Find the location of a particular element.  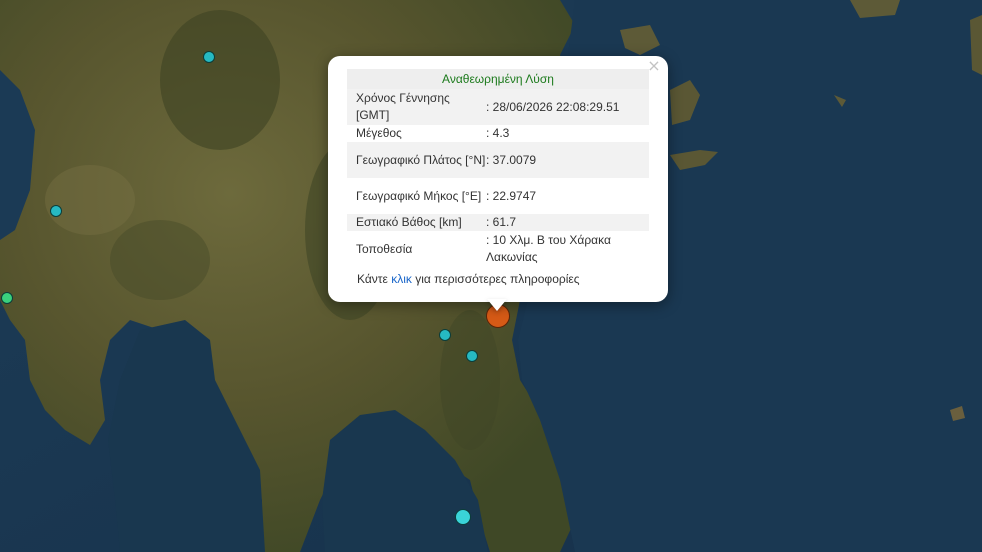

info-value: : 22.9747 is located at coordinates (511, 195).